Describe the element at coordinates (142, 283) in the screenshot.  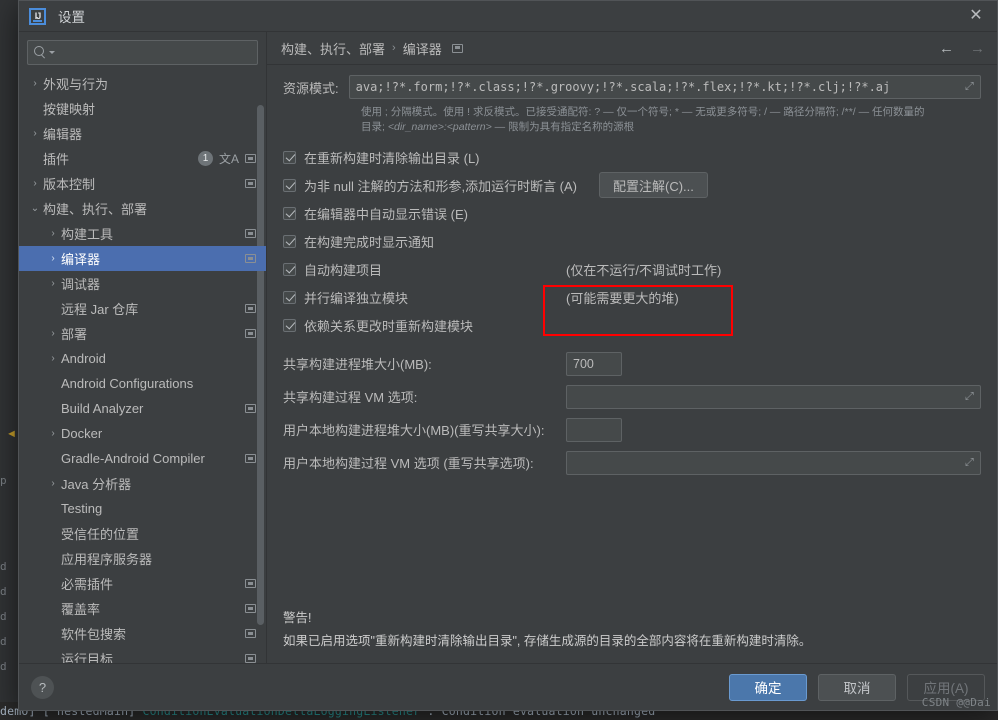
I see `sidebar-item-8: › 调试器` at that location.